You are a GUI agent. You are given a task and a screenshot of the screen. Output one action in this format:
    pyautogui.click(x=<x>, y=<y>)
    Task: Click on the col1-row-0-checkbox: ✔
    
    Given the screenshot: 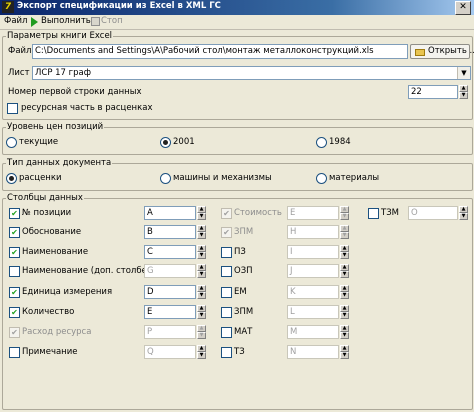 What is the action you would take?
    pyautogui.click(x=14, y=213)
    